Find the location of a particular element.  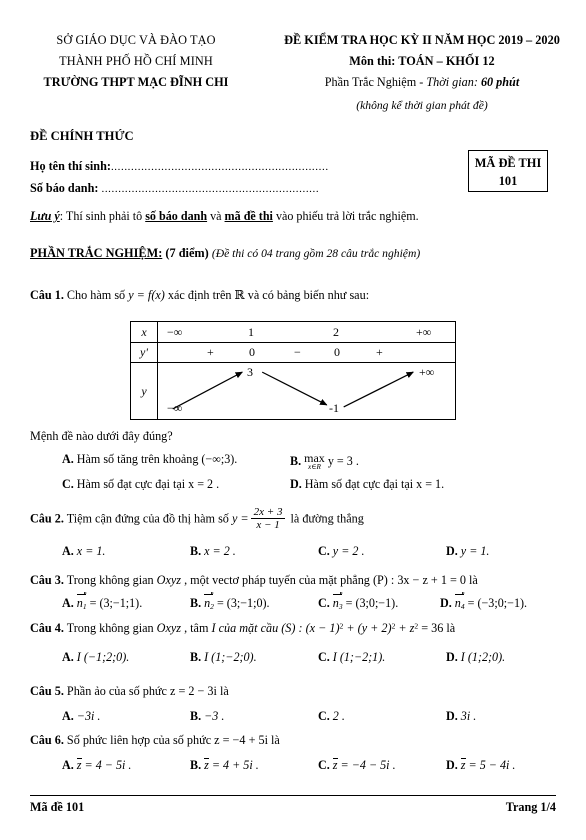

question-4-option-c: C. I (1;−2;1). is located at coordinates (351, 657).